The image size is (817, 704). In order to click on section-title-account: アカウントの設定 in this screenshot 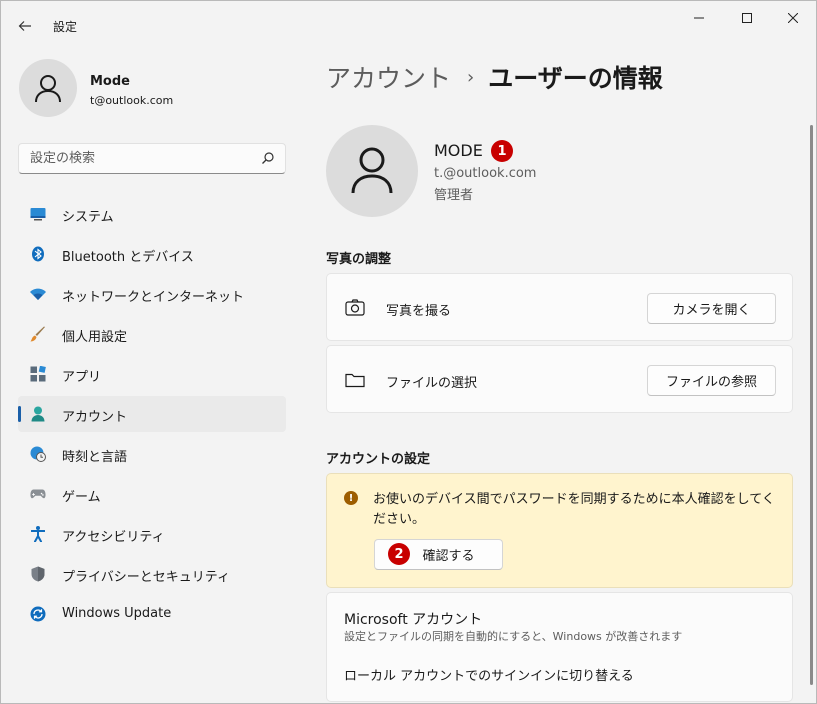, I will do `click(378, 459)`.